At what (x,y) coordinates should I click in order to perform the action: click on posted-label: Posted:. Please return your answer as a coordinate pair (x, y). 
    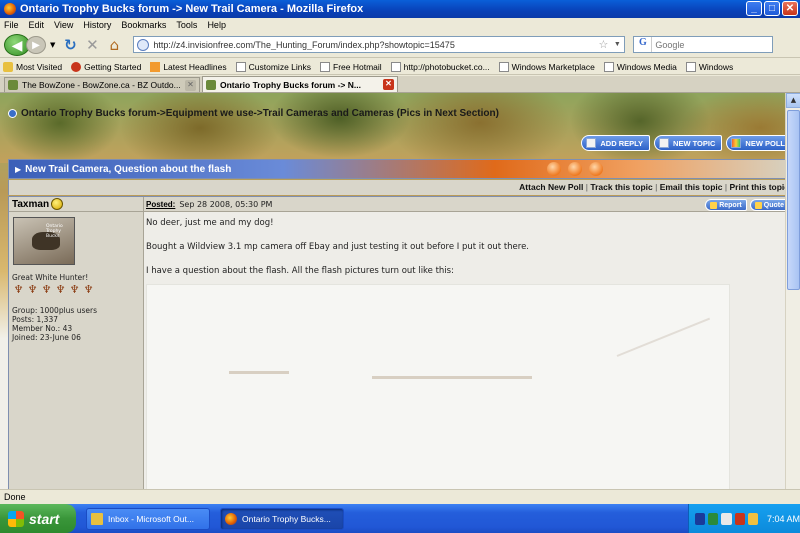
    Looking at the image, I should click on (160, 204).